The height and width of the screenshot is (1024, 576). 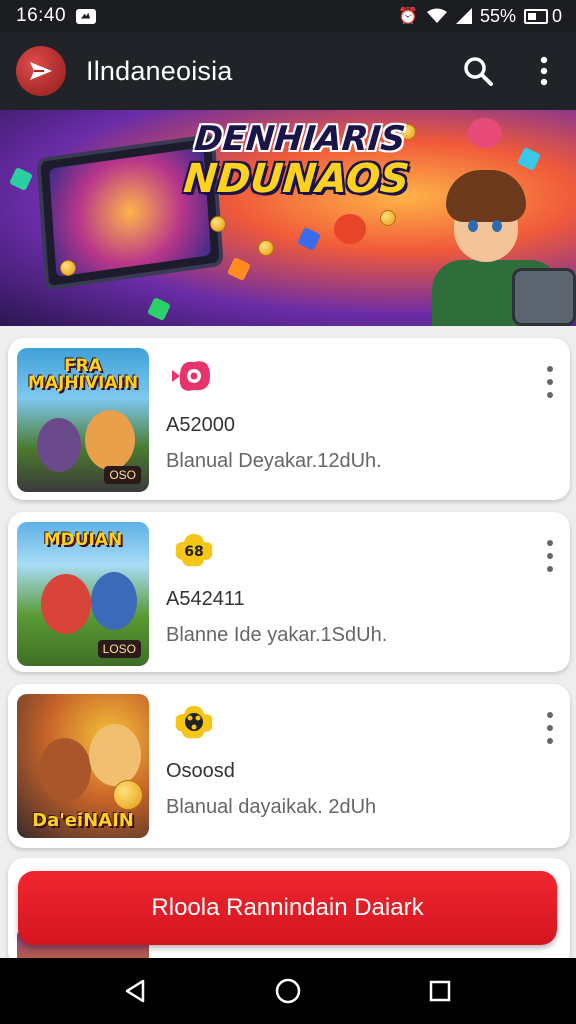 What do you see at coordinates (191, 376) in the screenshot?
I see `candy-icon` at bounding box center [191, 376].